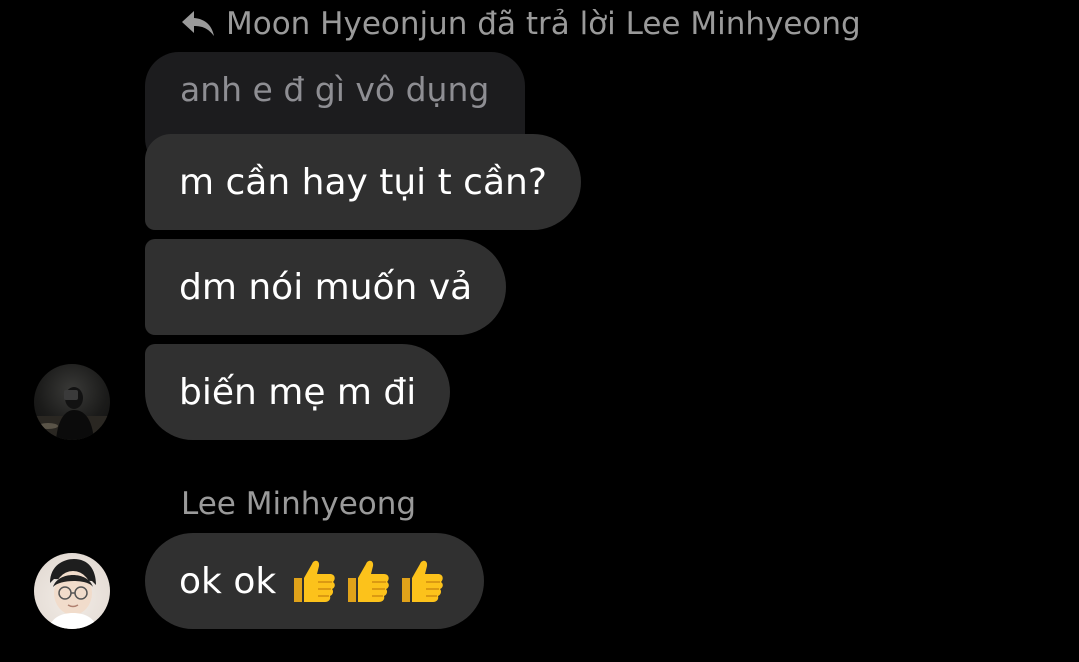  I want to click on message-text: dm nói muốn vả, so click(326, 287).